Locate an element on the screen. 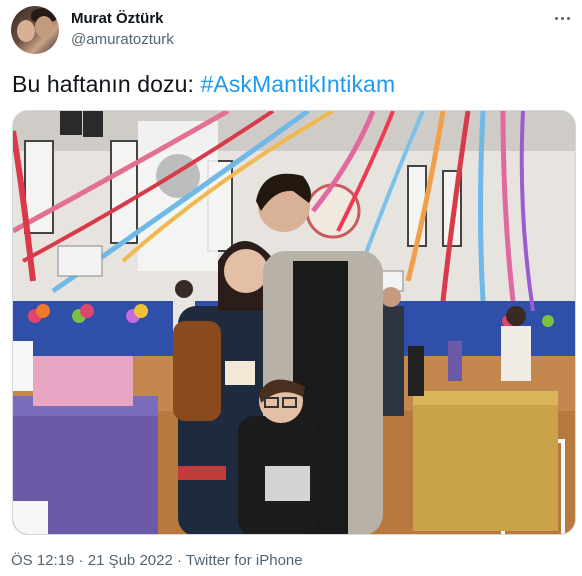  author-avatar is located at coordinates (35, 30).